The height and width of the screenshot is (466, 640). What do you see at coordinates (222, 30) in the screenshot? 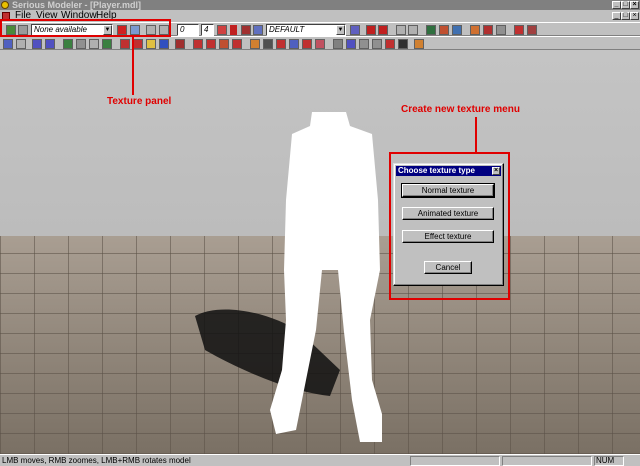
I see `loop-icon` at bounding box center [222, 30].